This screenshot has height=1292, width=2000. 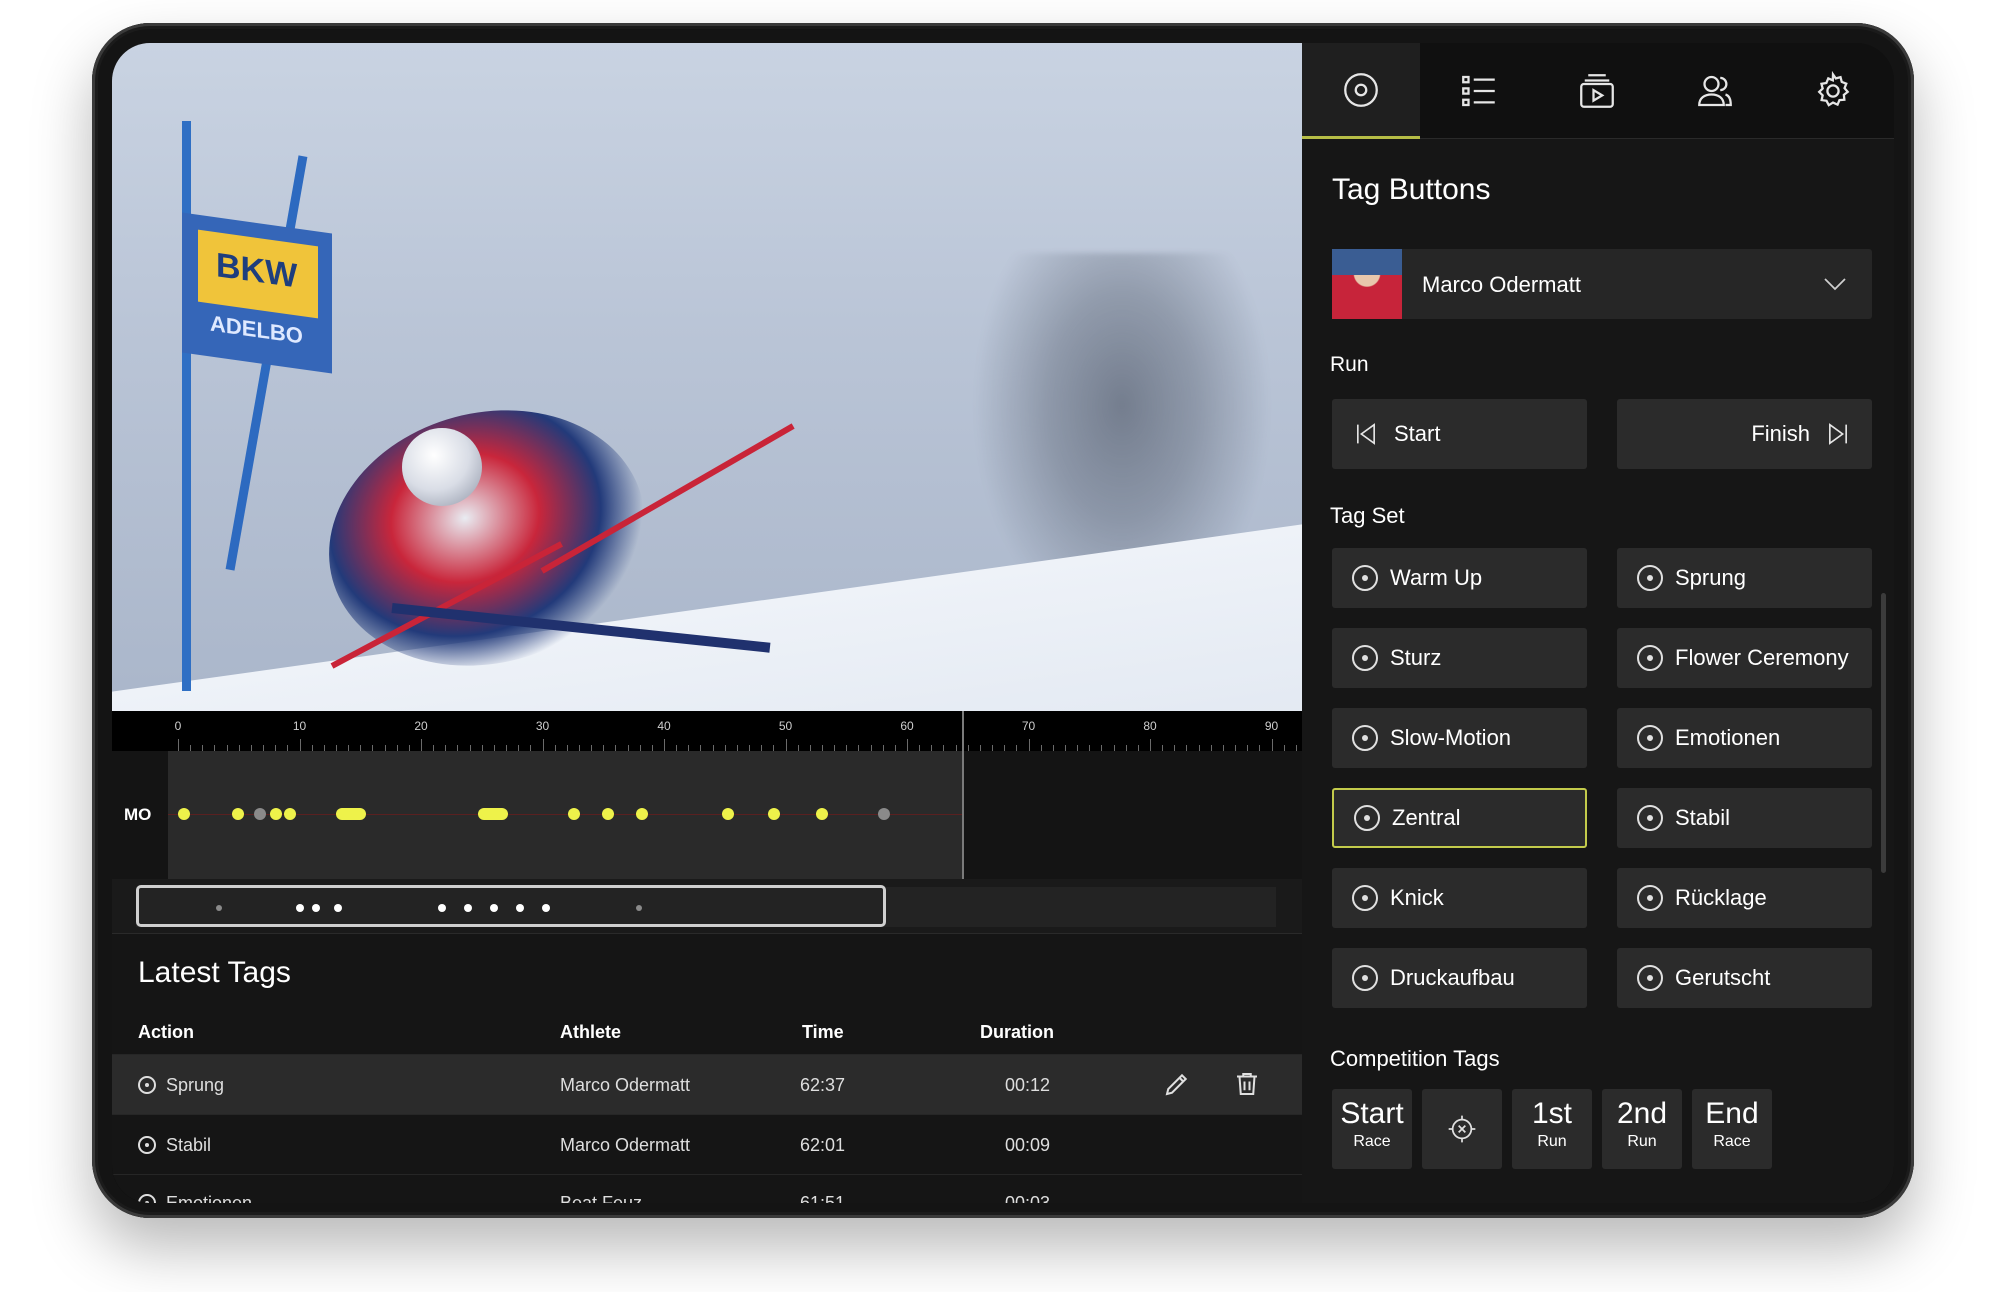 I want to click on tag-label: Flower Ceremony, so click(x=1762, y=657).